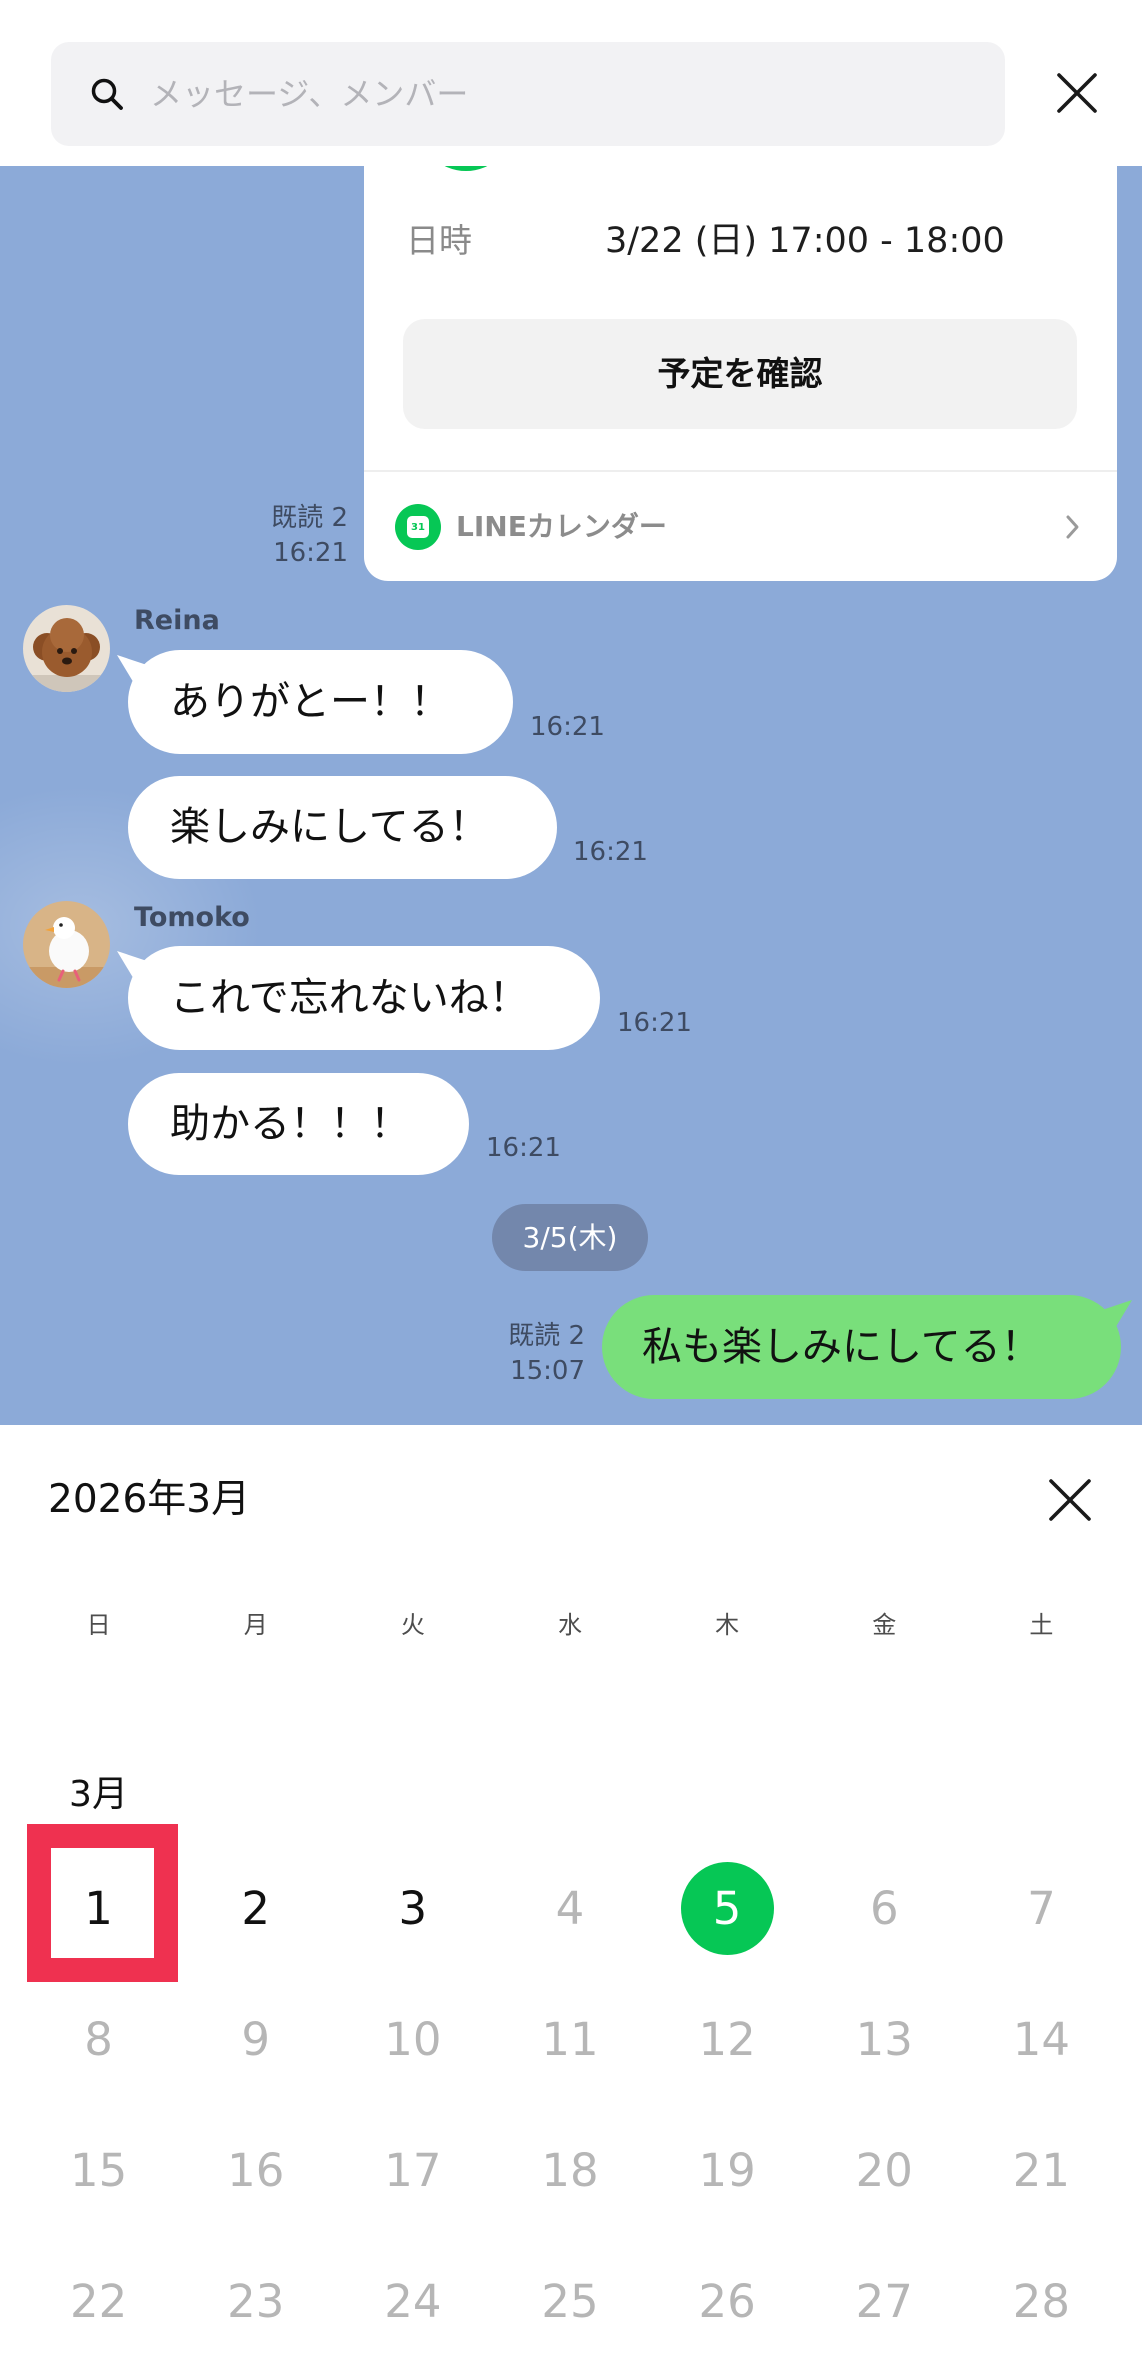 This screenshot has width=1142, height=2358. Describe the element at coordinates (1041, 1625) in the screenshot. I see `weekday-label: 土` at that location.